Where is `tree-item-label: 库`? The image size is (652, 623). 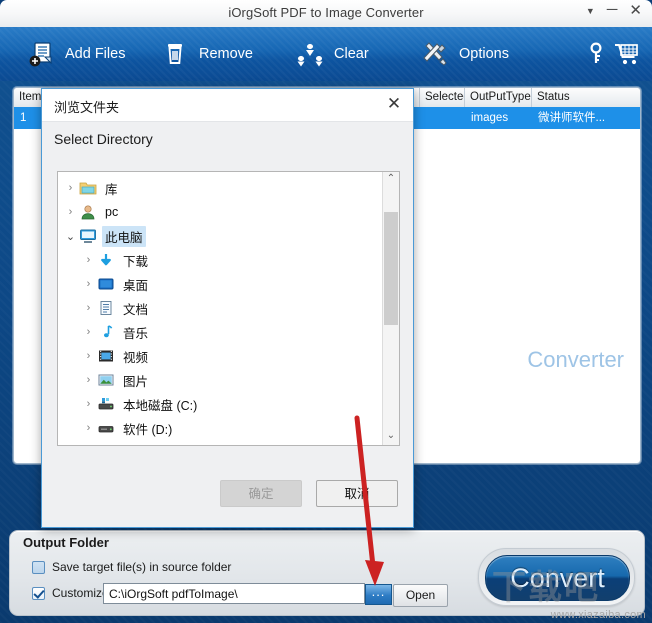
tree-item-label: 库 is located at coordinates (111, 189).